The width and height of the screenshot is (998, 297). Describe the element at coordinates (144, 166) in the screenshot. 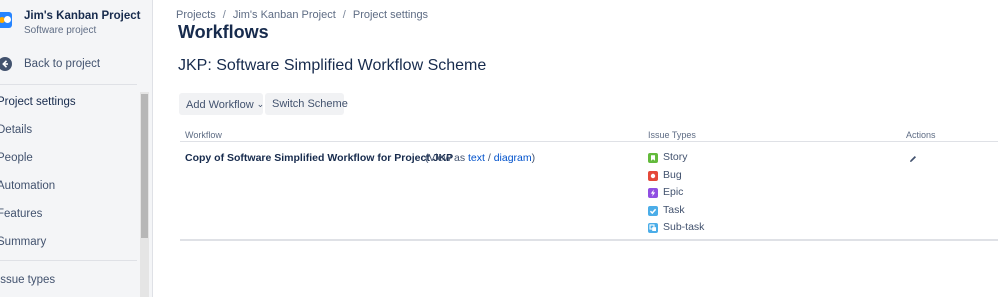

I see `scrollbar-thumb` at that location.